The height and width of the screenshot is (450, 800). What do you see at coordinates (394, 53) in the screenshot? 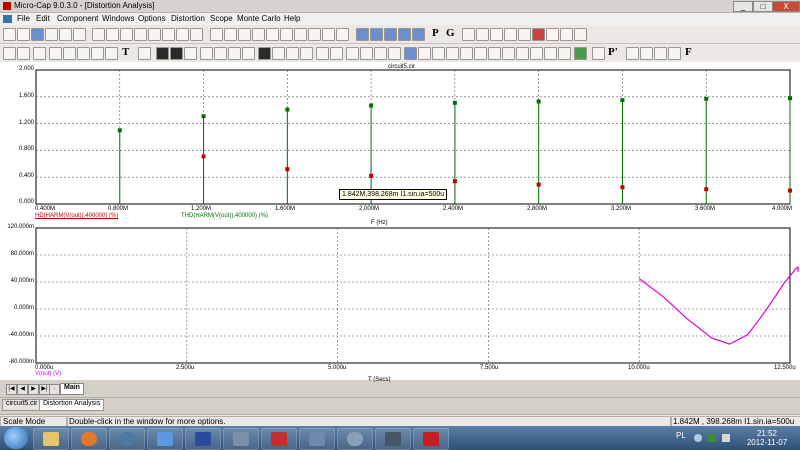
I see `grid-toggle-icon` at bounding box center [394, 53].